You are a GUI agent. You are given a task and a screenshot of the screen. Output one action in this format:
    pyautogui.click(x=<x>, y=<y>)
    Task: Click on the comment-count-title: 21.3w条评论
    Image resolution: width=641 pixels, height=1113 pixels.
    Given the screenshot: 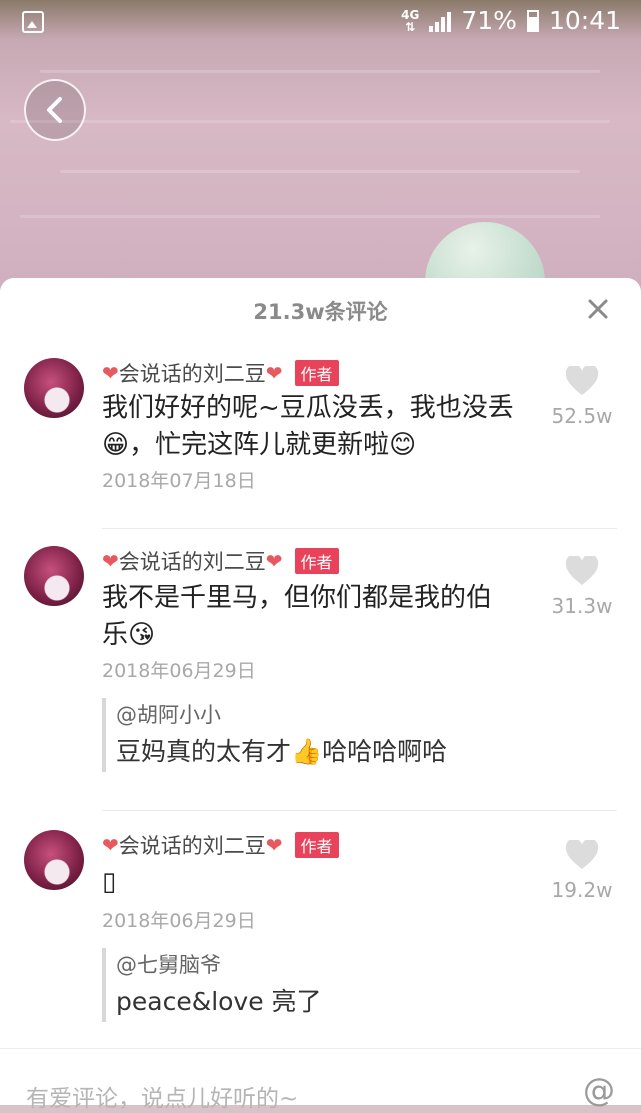 What is the action you would take?
    pyautogui.click(x=320, y=312)
    